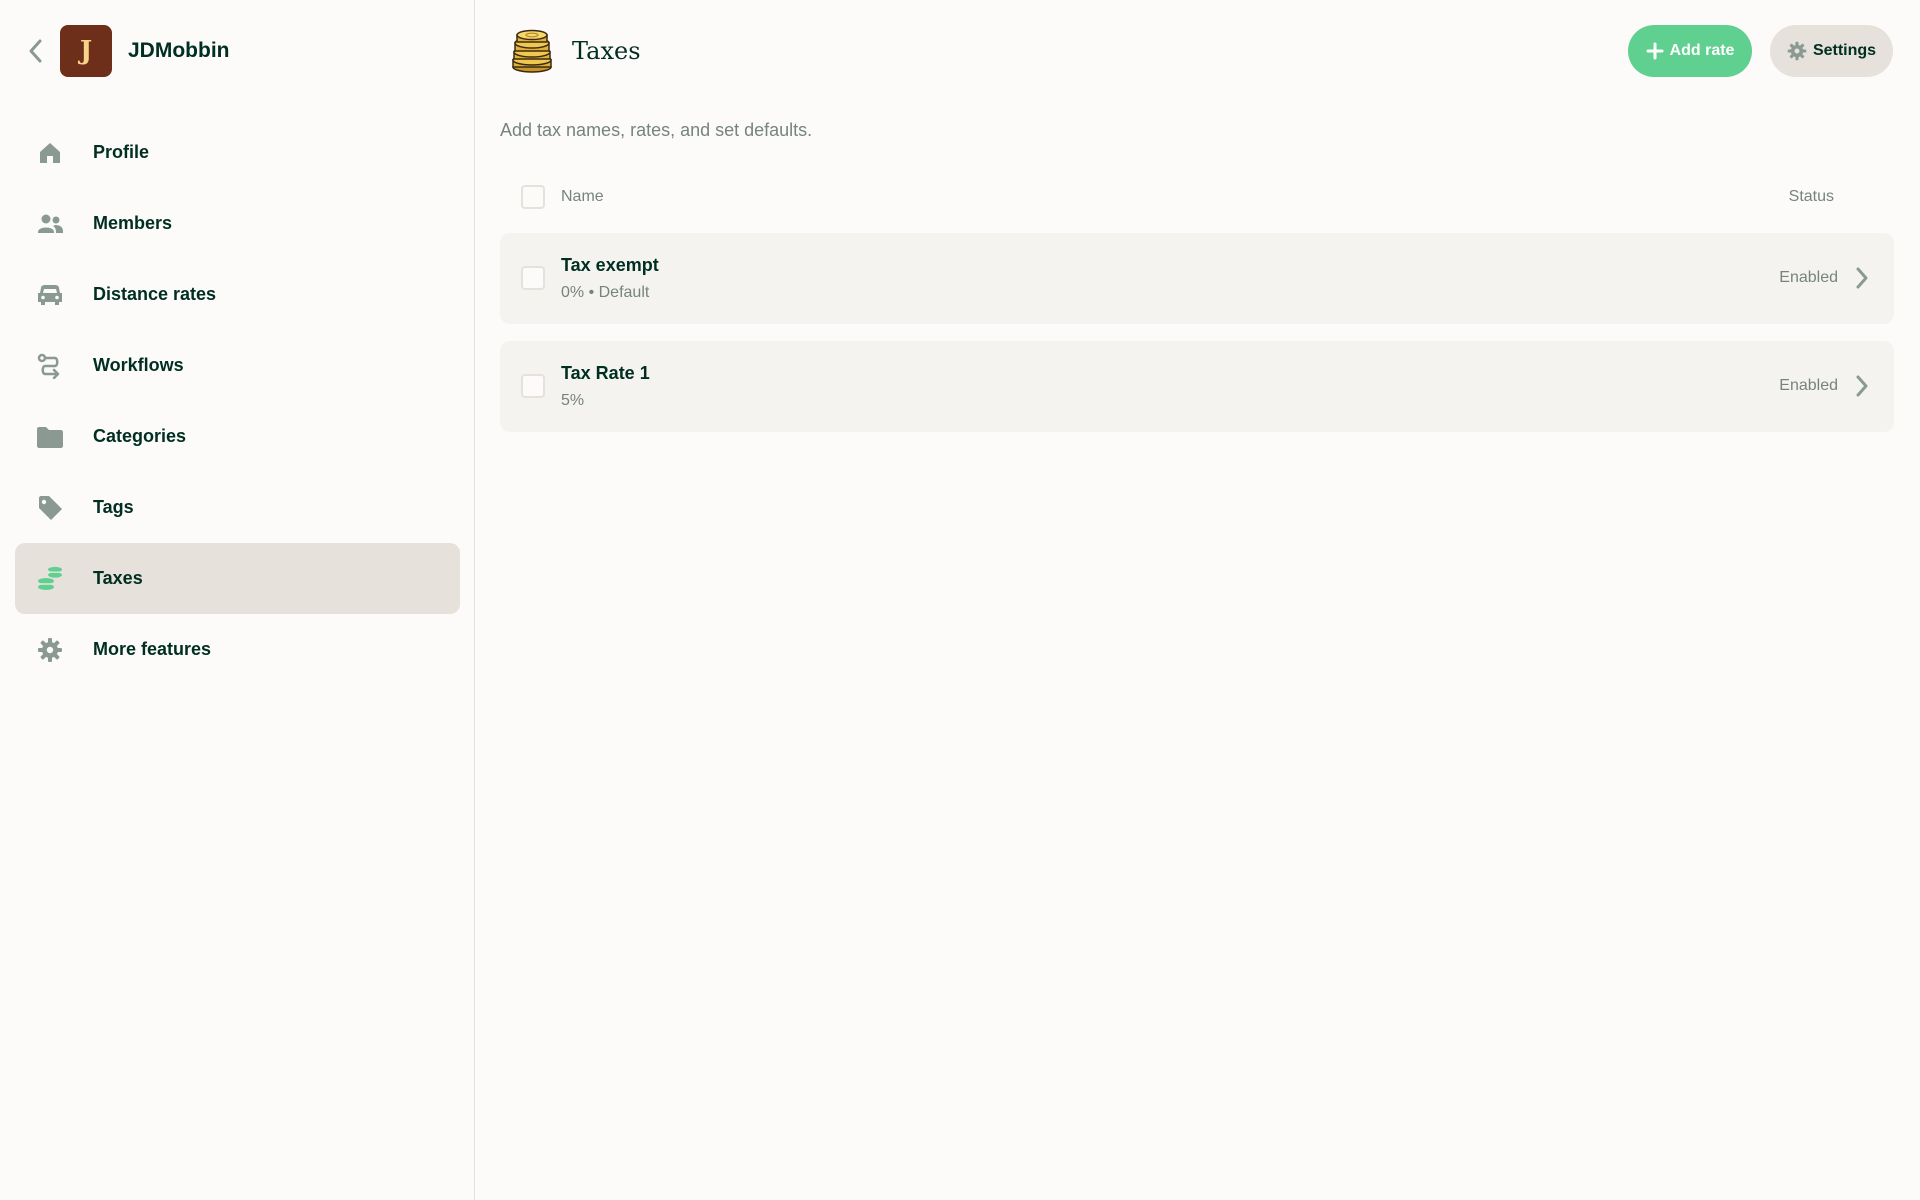  I want to click on settings-label: Settings, so click(1844, 50).